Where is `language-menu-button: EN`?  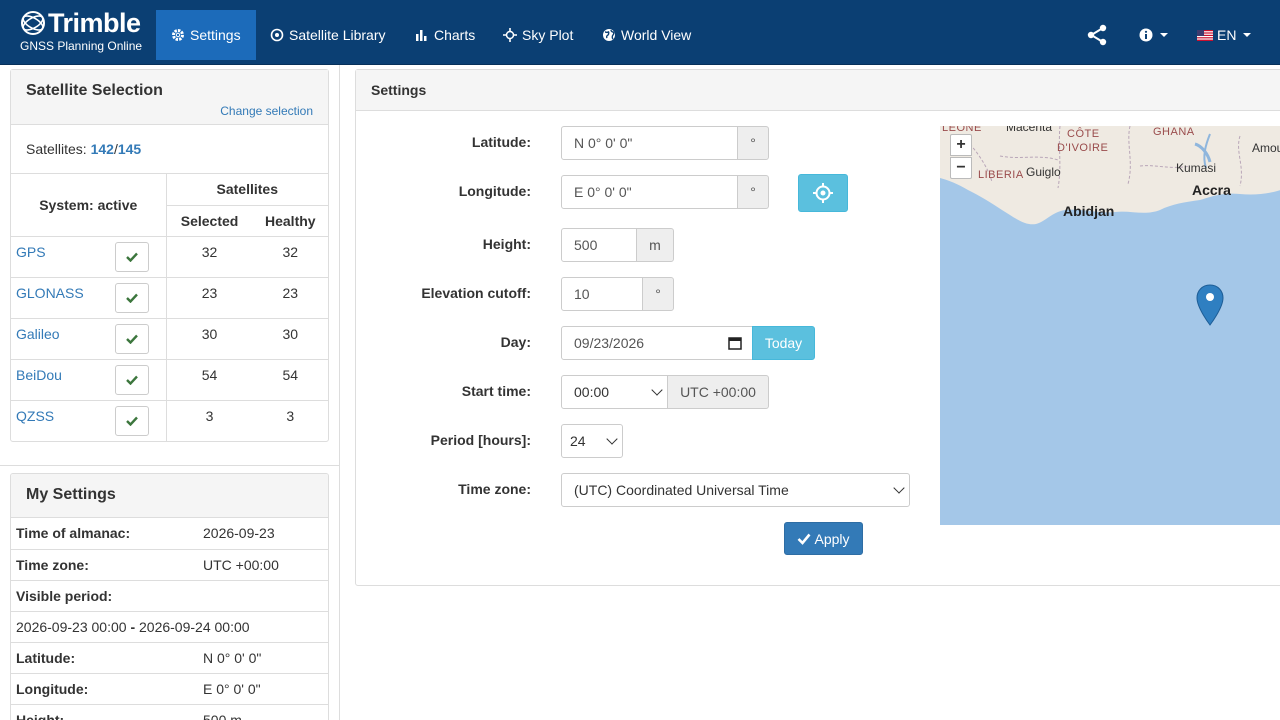
language-menu-button: EN is located at coordinates (1224, 35).